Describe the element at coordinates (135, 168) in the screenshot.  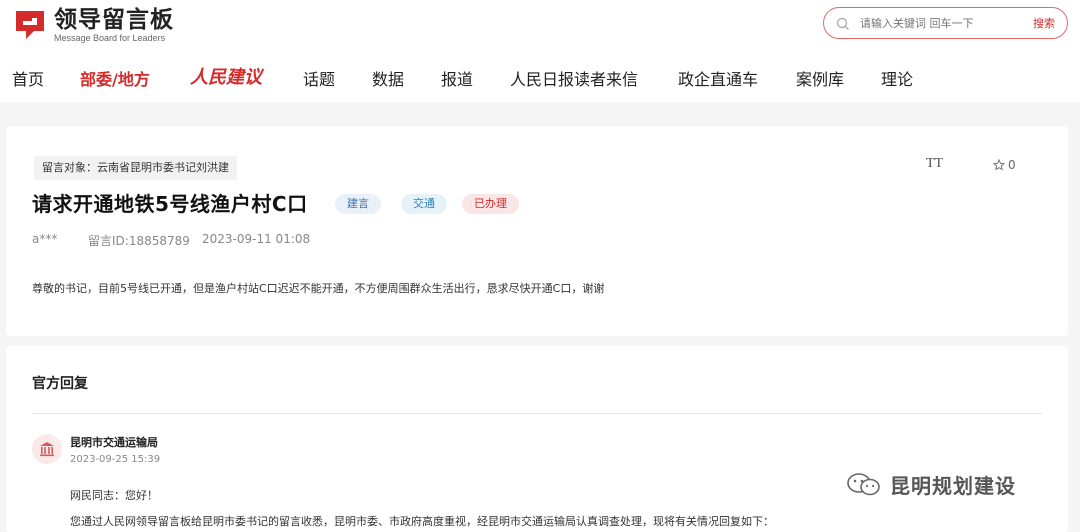
I see `message-target: 留言对象：云南省昆明市委书记刘洪建` at that location.